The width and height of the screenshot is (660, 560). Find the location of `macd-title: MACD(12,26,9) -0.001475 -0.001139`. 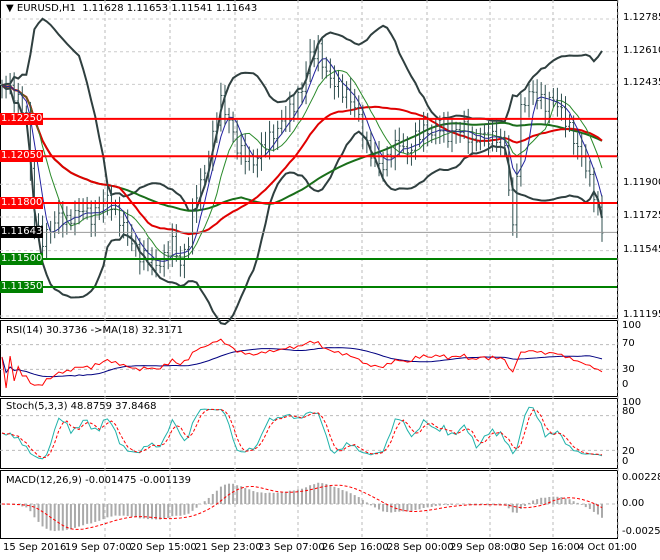

macd-title: MACD(12,26,9) -0.001475 -0.001139 is located at coordinates (98, 480).